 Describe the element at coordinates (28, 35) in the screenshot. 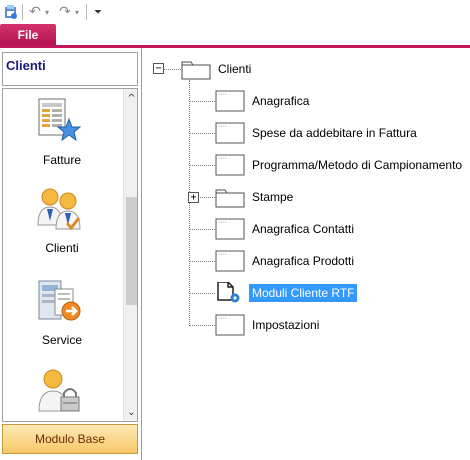

I see `file-tab: File` at that location.